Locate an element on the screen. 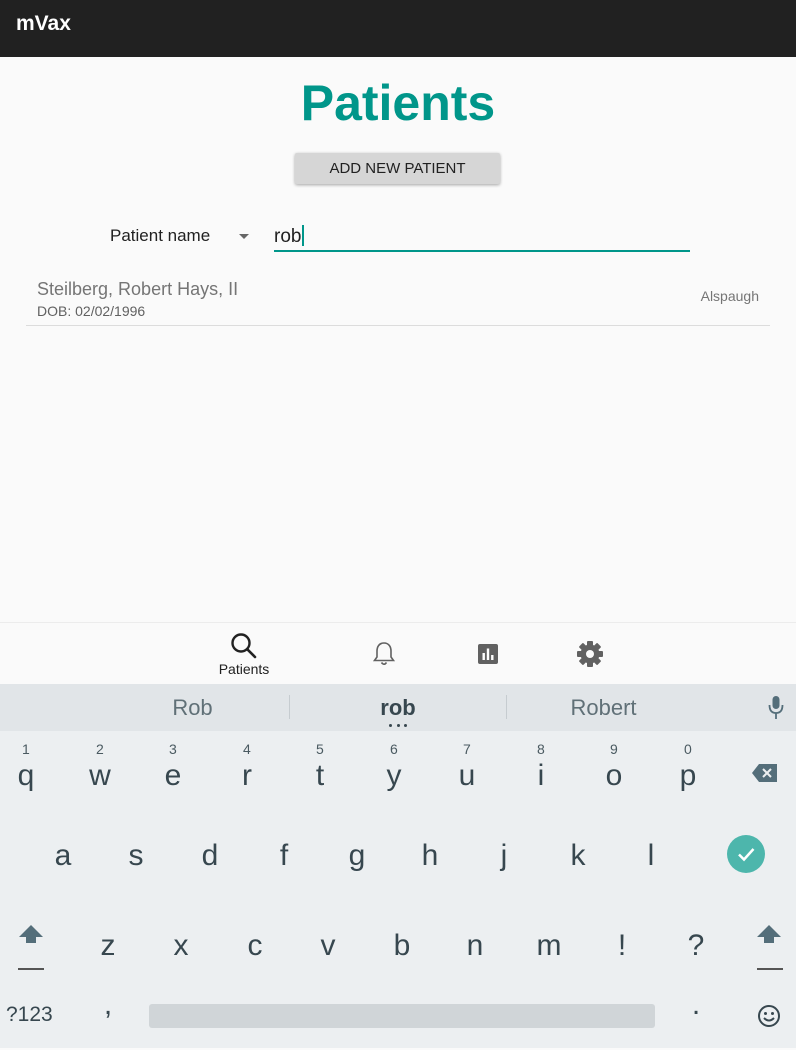 This screenshot has width=796, height=1050. key-letter: q is located at coordinates (26, 775).